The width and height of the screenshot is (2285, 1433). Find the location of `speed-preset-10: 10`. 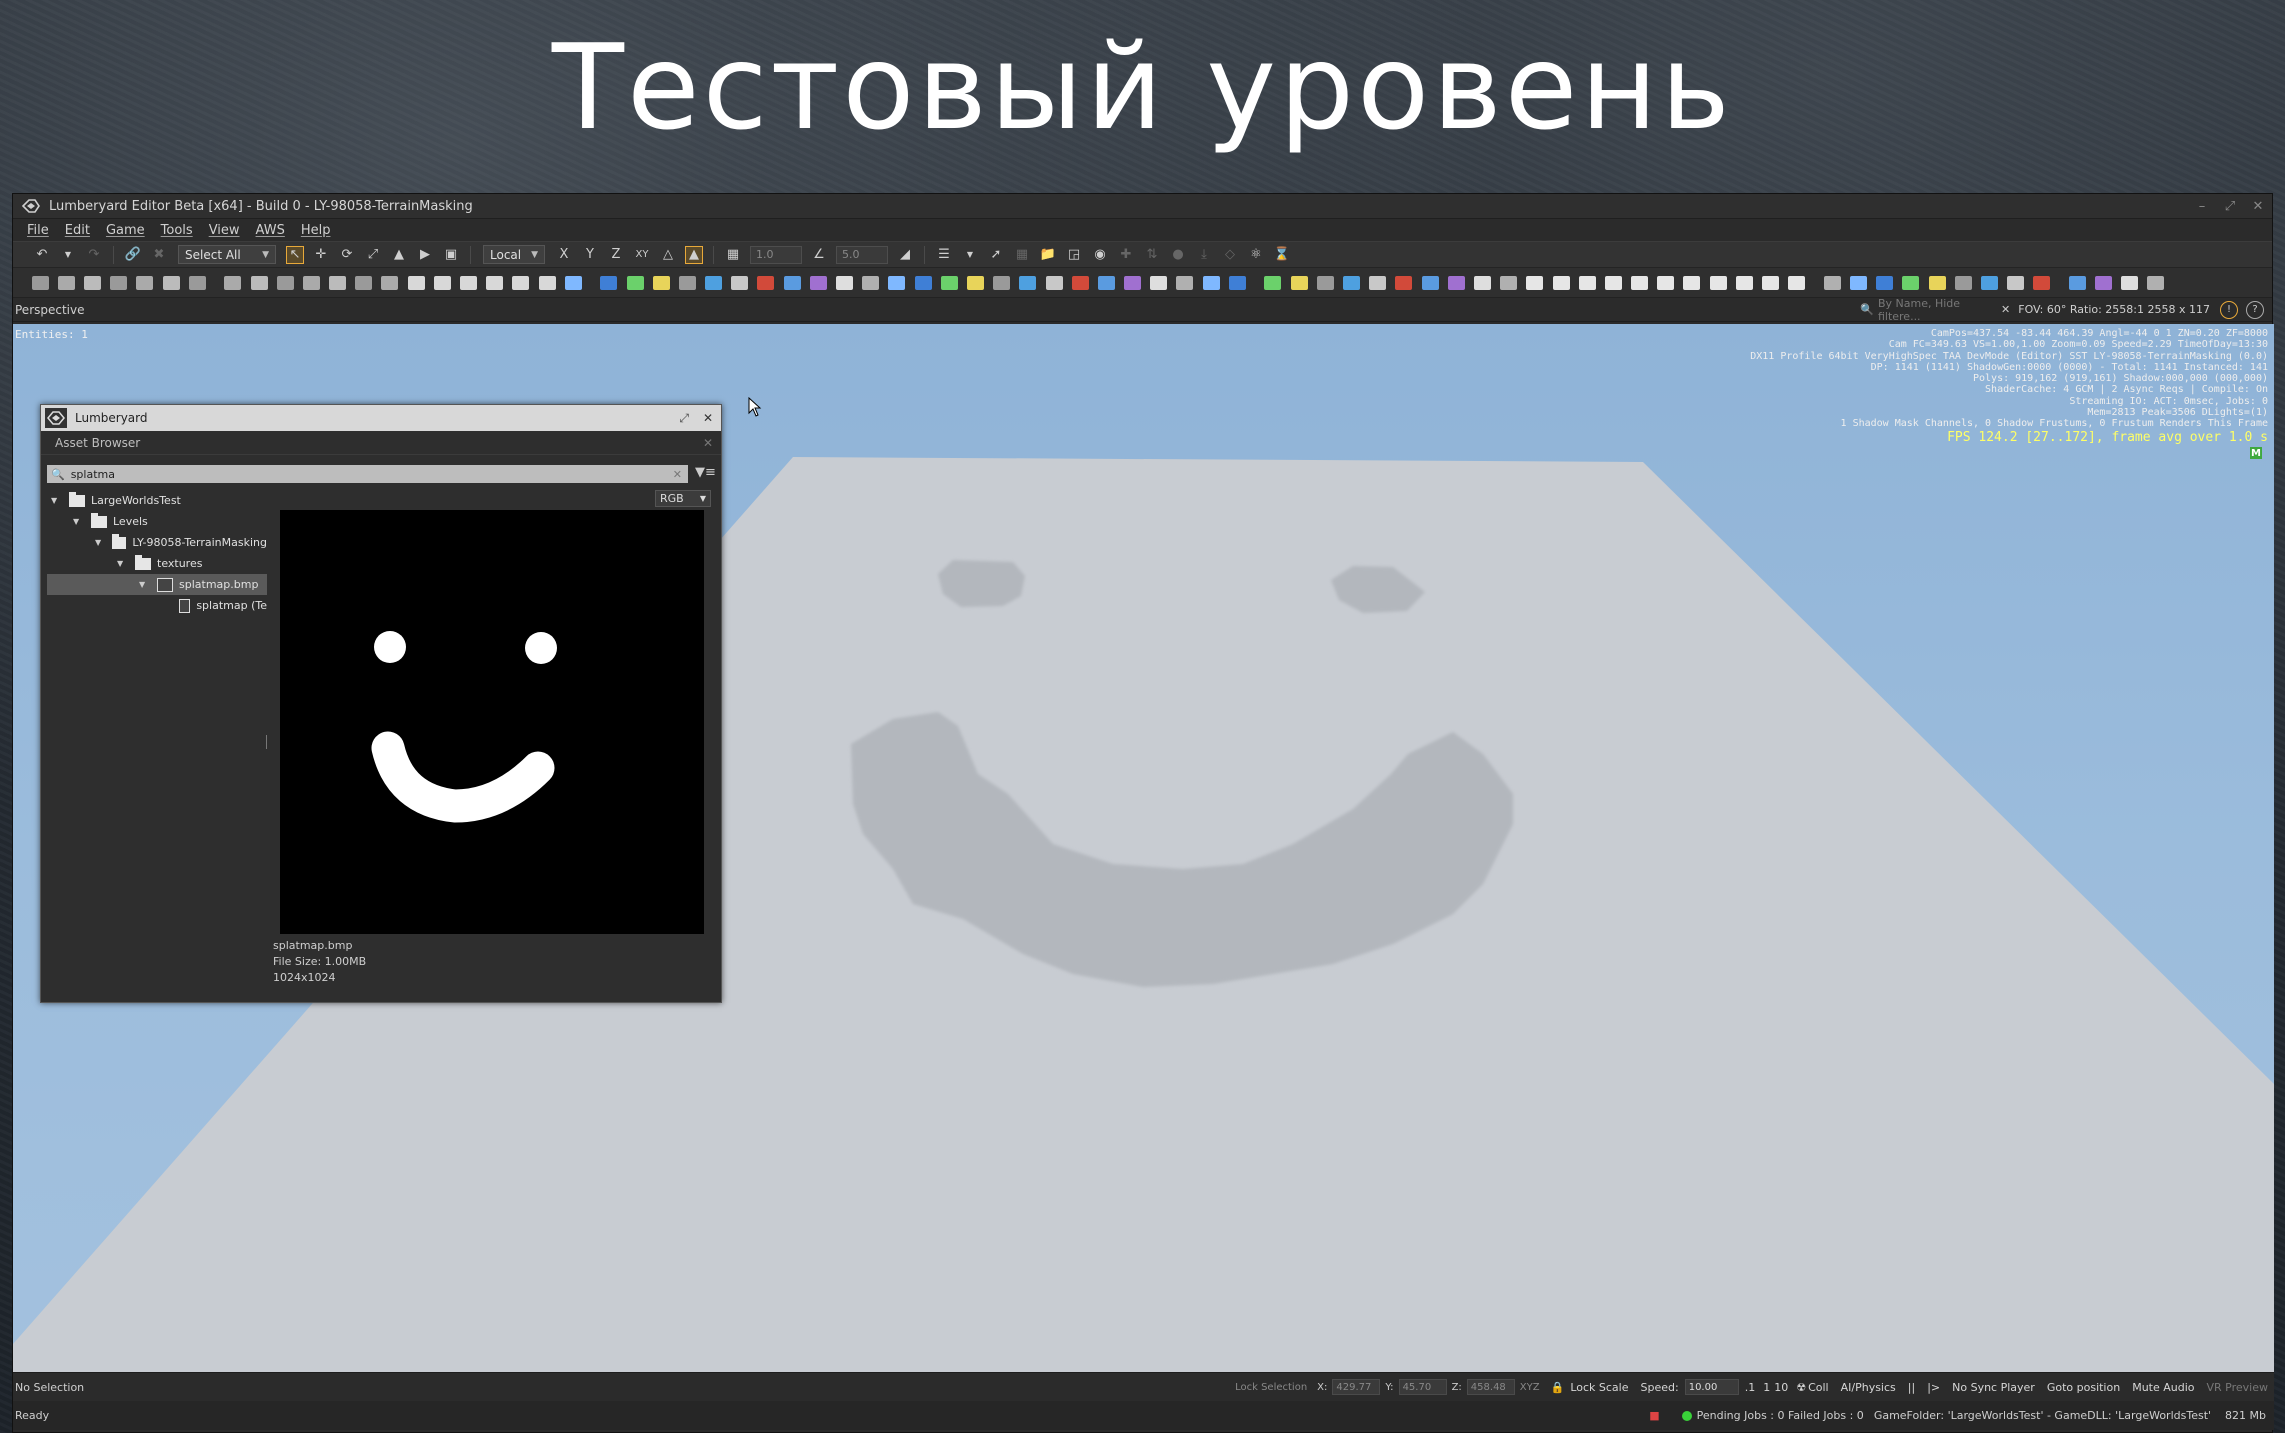

speed-preset-10: 10 is located at coordinates (1781, 1387).